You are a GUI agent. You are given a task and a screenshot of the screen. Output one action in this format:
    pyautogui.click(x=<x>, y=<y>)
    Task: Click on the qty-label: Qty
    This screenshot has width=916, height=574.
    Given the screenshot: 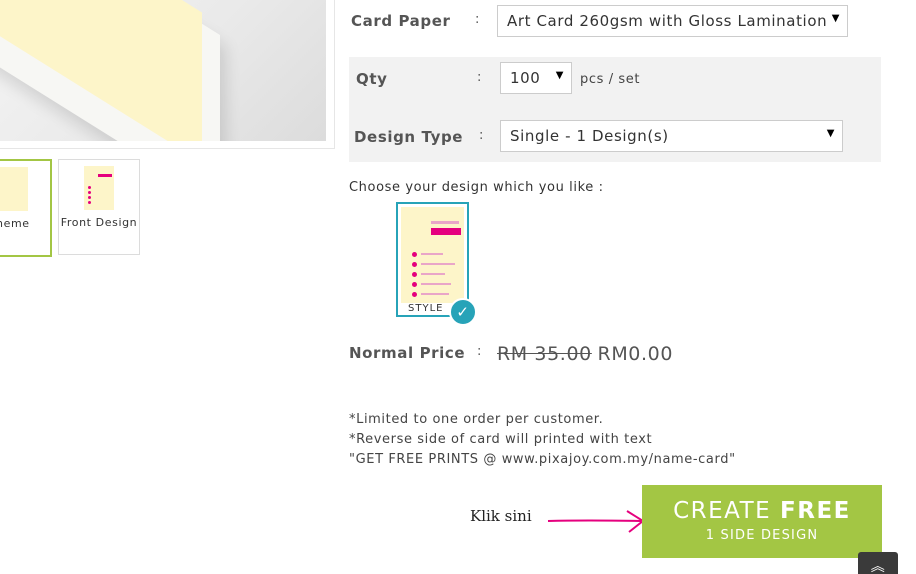 What is the action you would take?
    pyautogui.click(x=372, y=79)
    